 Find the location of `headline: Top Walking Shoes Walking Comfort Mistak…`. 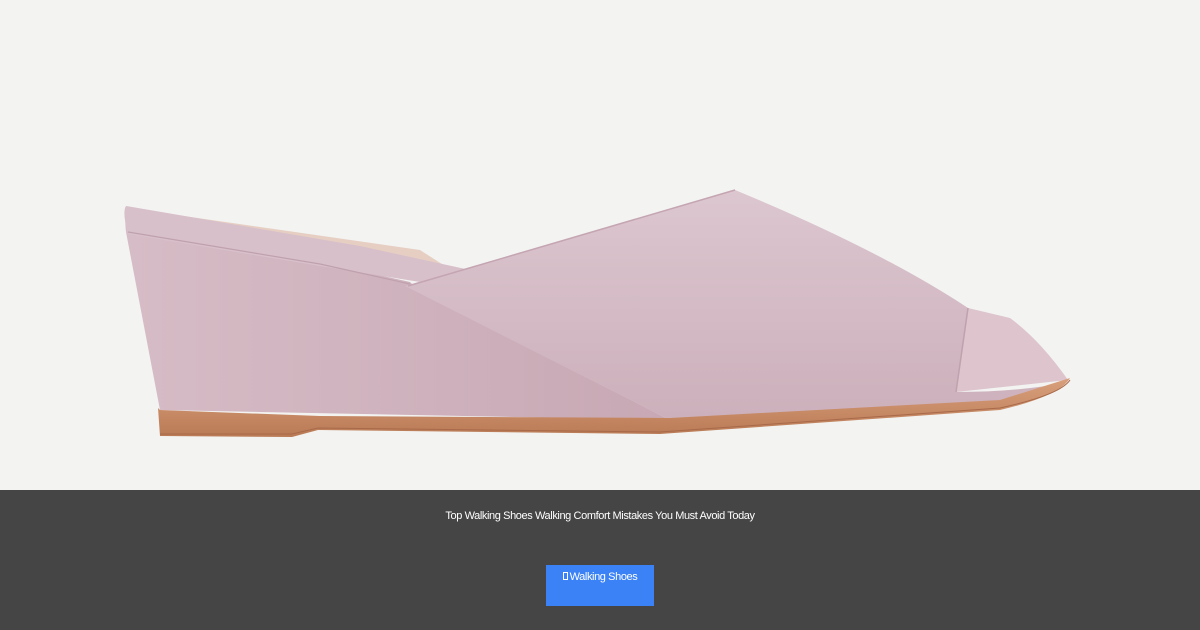

headline: Top Walking Shoes Walking Comfort Mistak… is located at coordinates (600, 516).